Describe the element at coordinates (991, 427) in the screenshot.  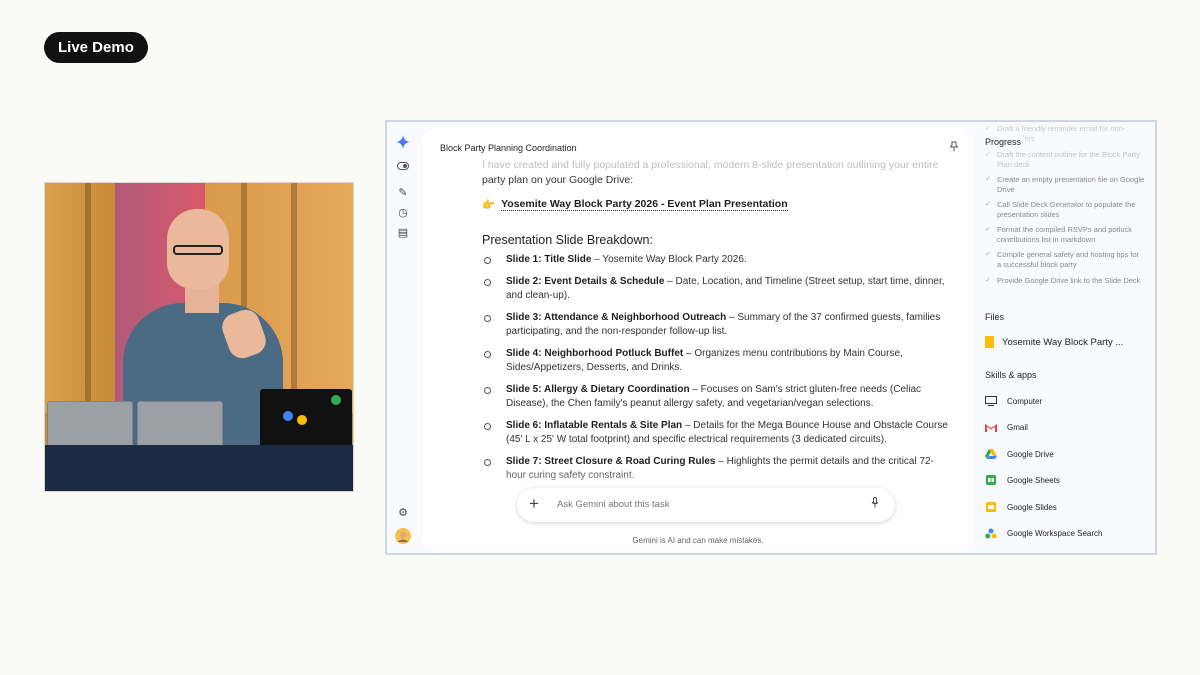
I see `gmail-icon` at that location.